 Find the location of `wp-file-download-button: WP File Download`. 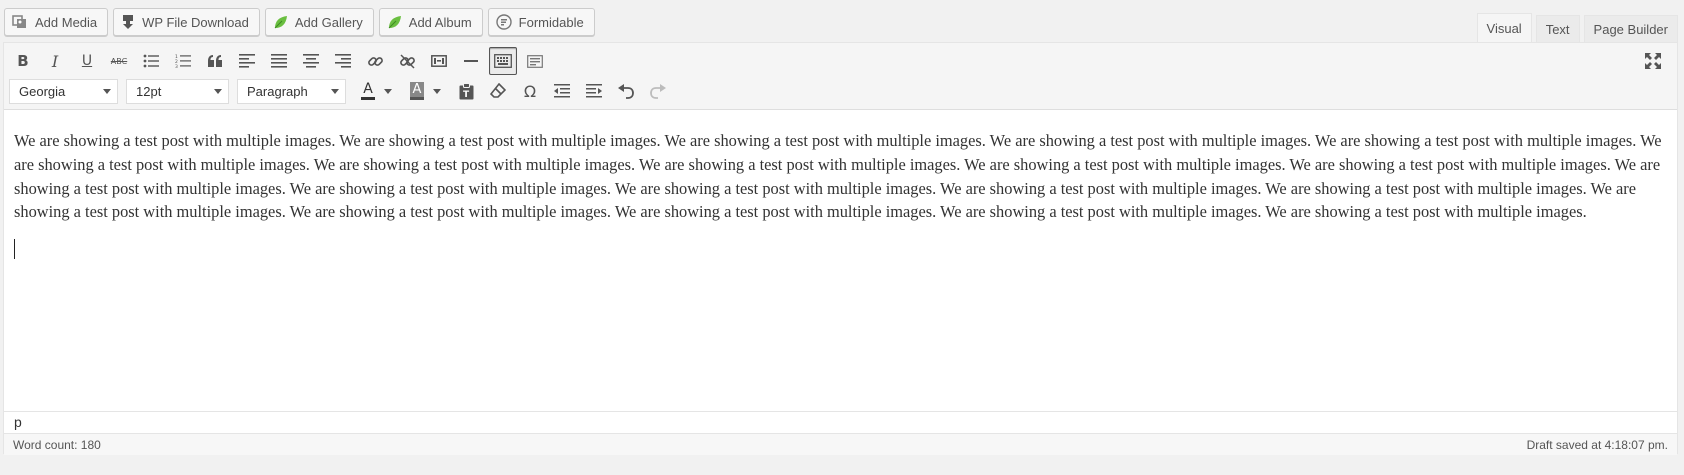

wp-file-download-button: WP File Download is located at coordinates (186, 22).